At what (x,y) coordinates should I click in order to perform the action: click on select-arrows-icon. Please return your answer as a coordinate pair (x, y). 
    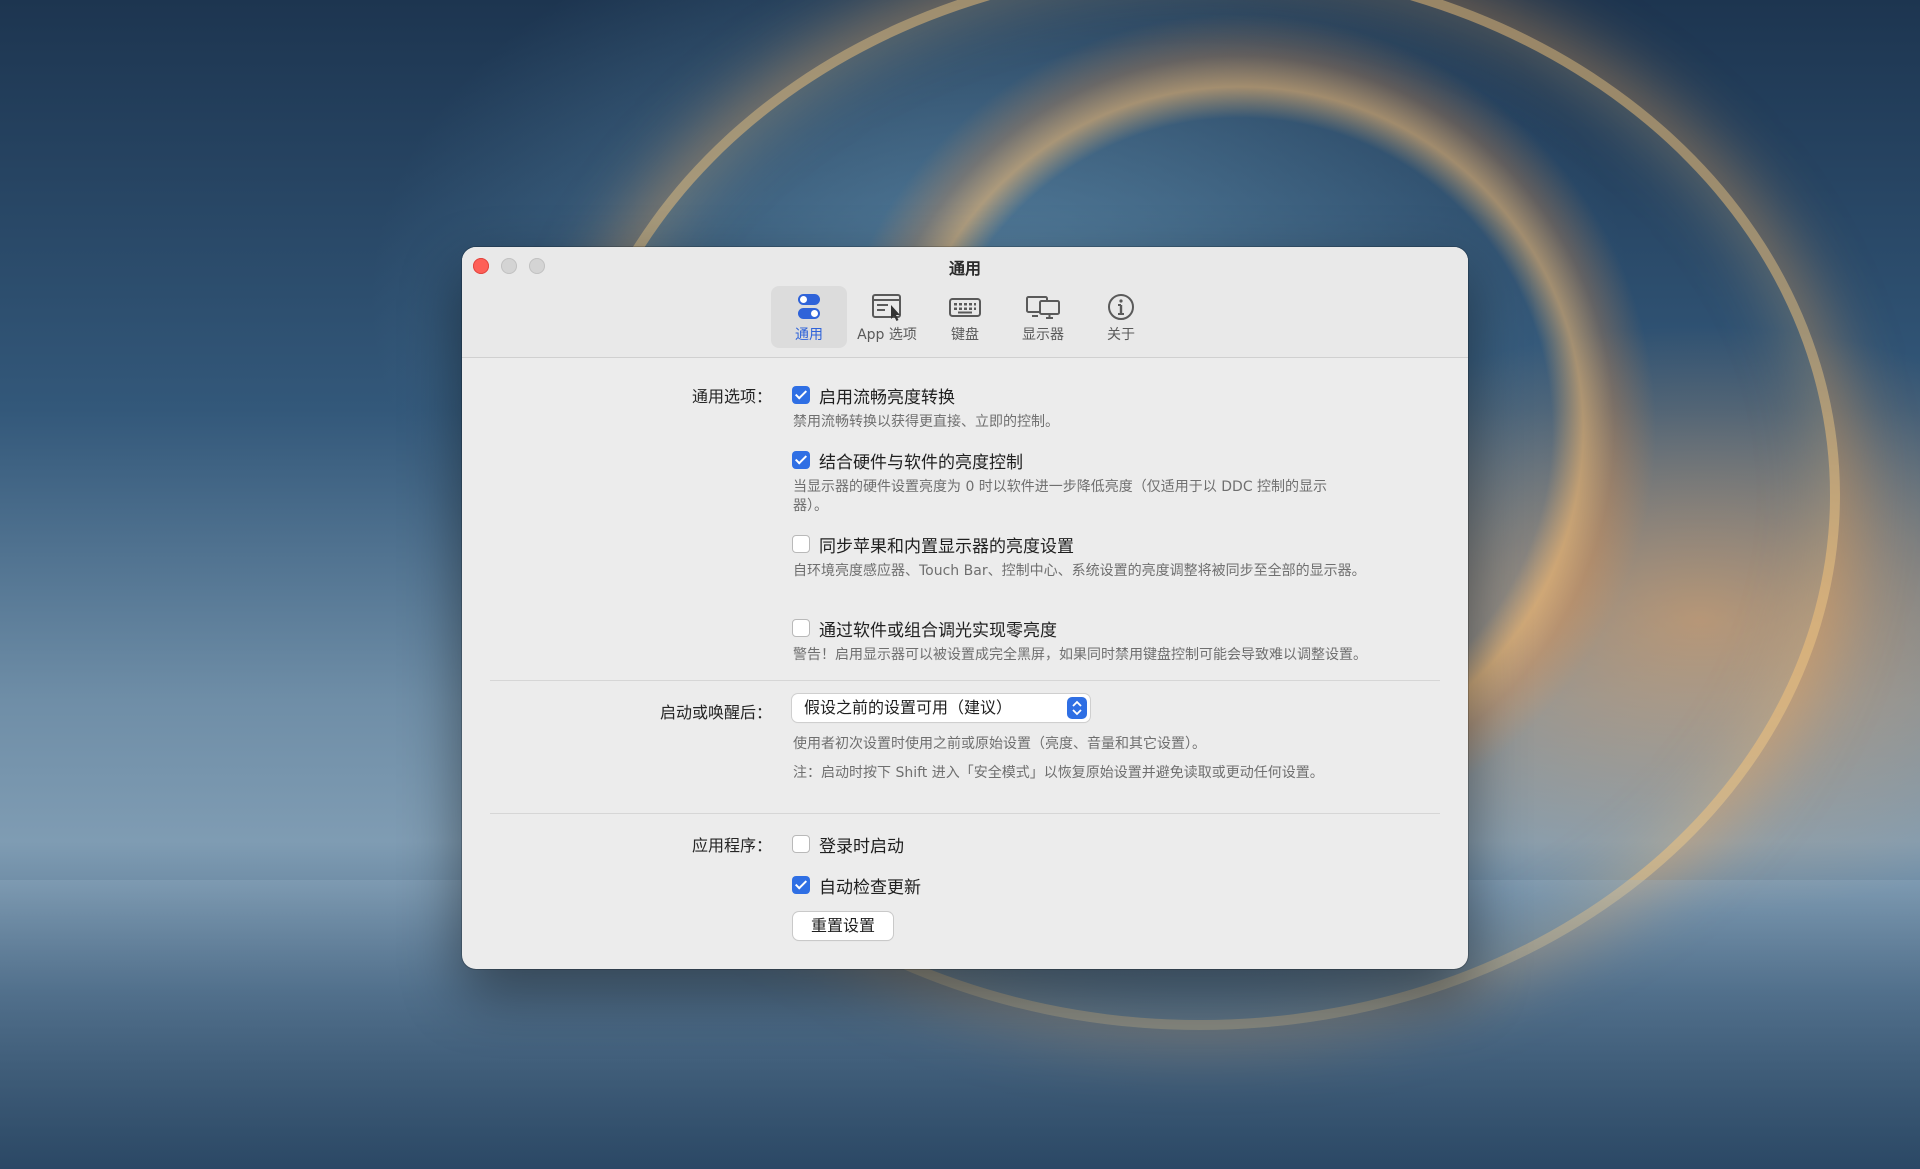
    Looking at the image, I should click on (1077, 708).